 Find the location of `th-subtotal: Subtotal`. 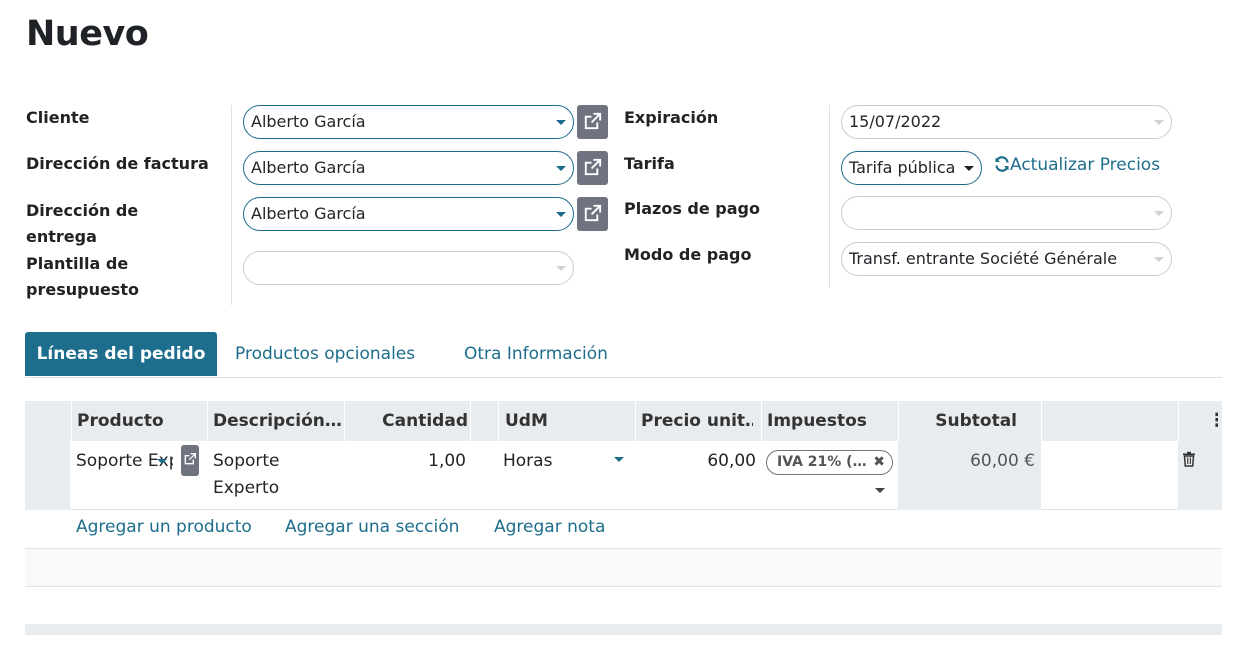

th-subtotal: Subtotal is located at coordinates (961, 421).